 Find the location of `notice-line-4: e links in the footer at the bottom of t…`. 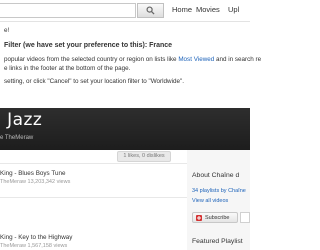

notice-line-4: e links in the footer at the bottom of t… is located at coordinates (67, 68).